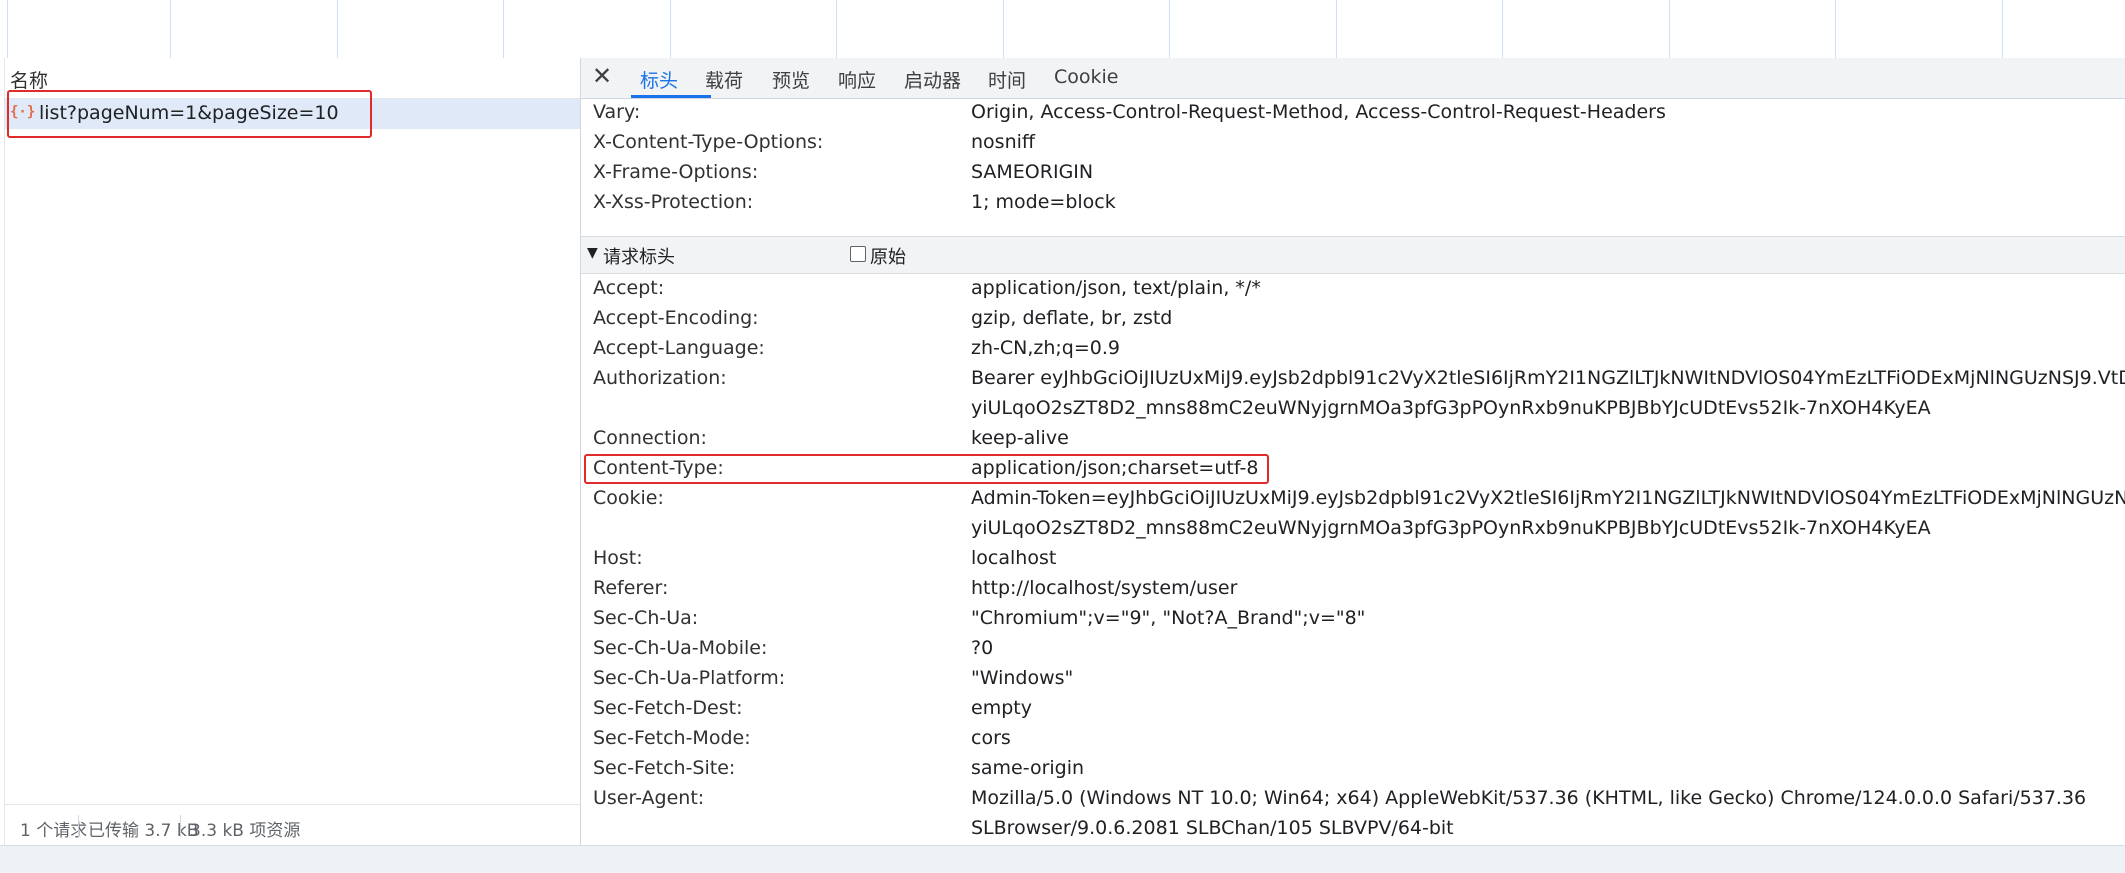 Image resolution: width=2125 pixels, height=873 pixels. What do you see at coordinates (724, 79) in the screenshot?
I see `tab-payload: 载荷` at bounding box center [724, 79].